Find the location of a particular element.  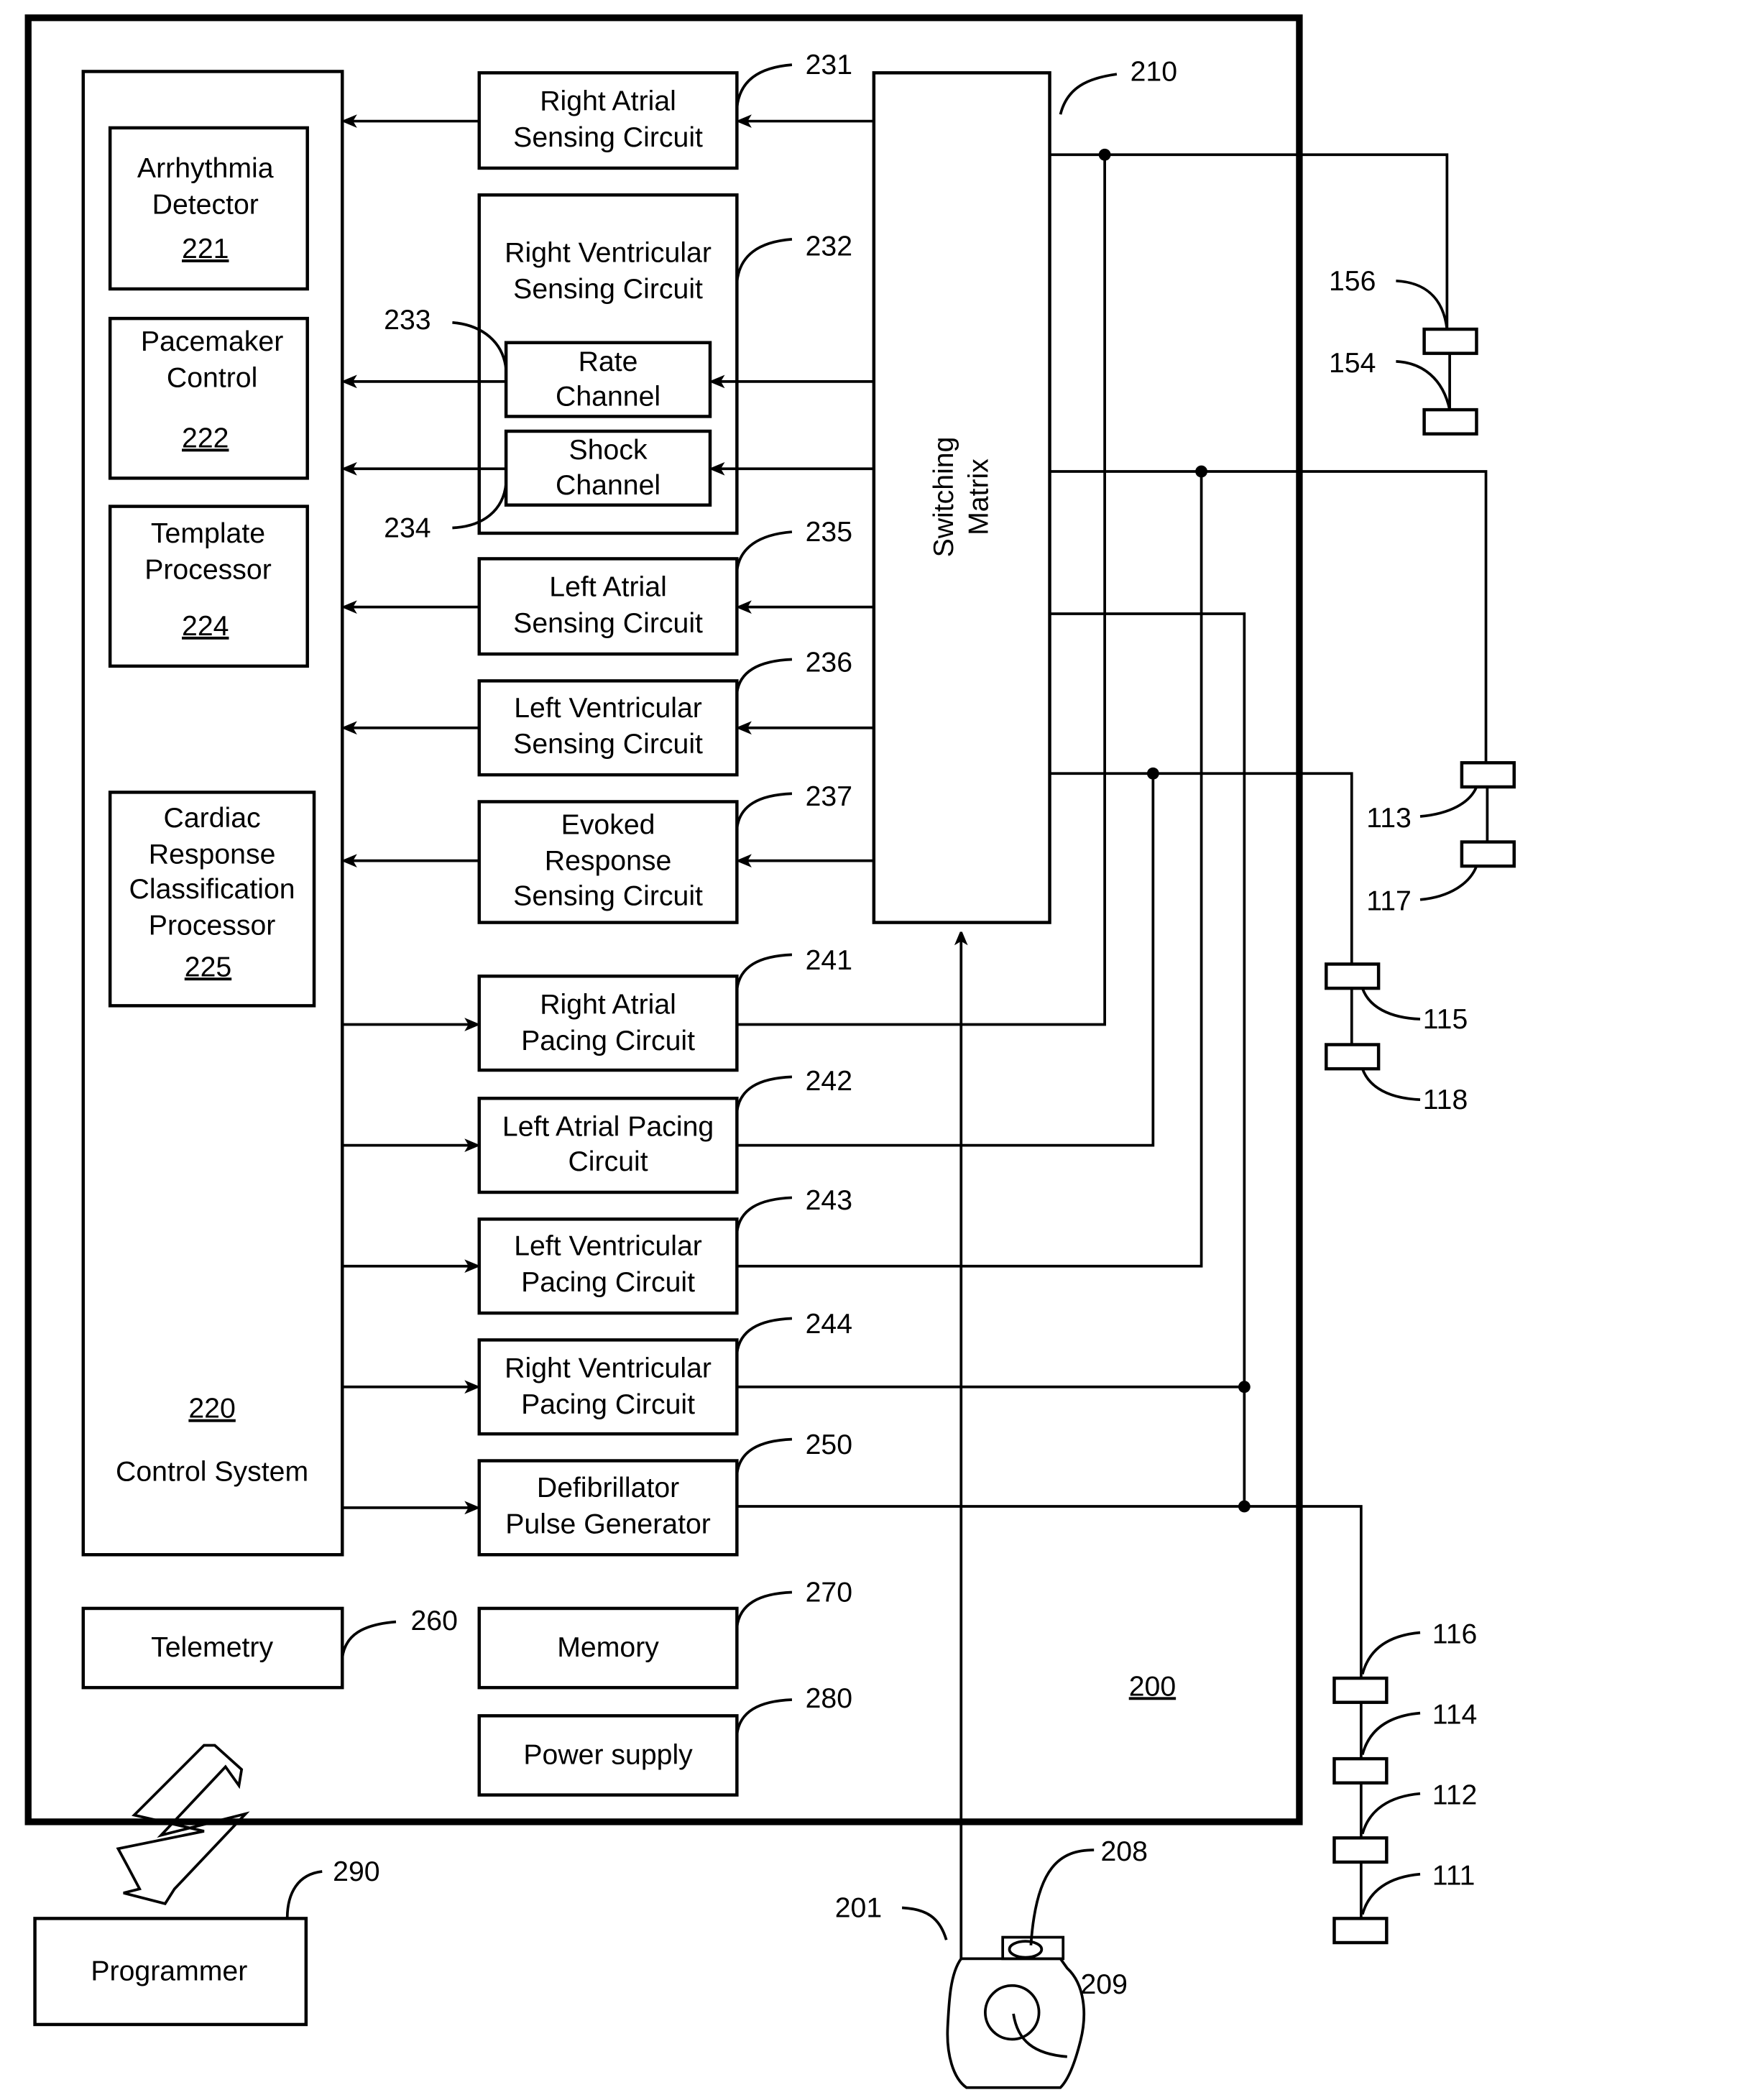

la-sensing-ref: 235 is located at coordinates (829, 532).